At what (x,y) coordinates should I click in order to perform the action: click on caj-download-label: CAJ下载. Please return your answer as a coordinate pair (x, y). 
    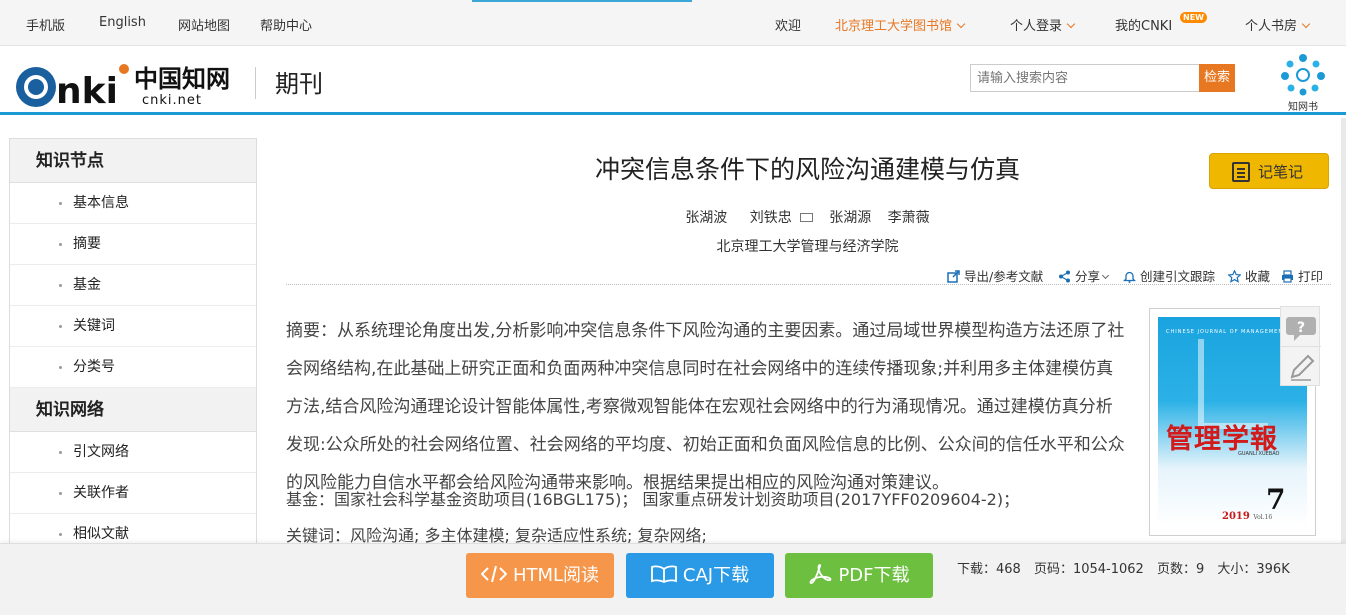
    Looking at the image, I should click on (716, 575).